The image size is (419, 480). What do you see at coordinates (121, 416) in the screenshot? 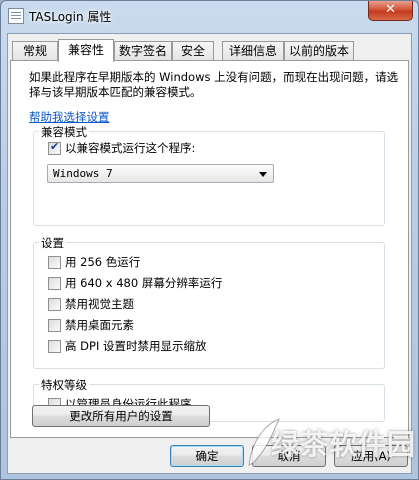
I see `change-all-users-button: 更改所有用户的设置` at bounding box center [121, 416].